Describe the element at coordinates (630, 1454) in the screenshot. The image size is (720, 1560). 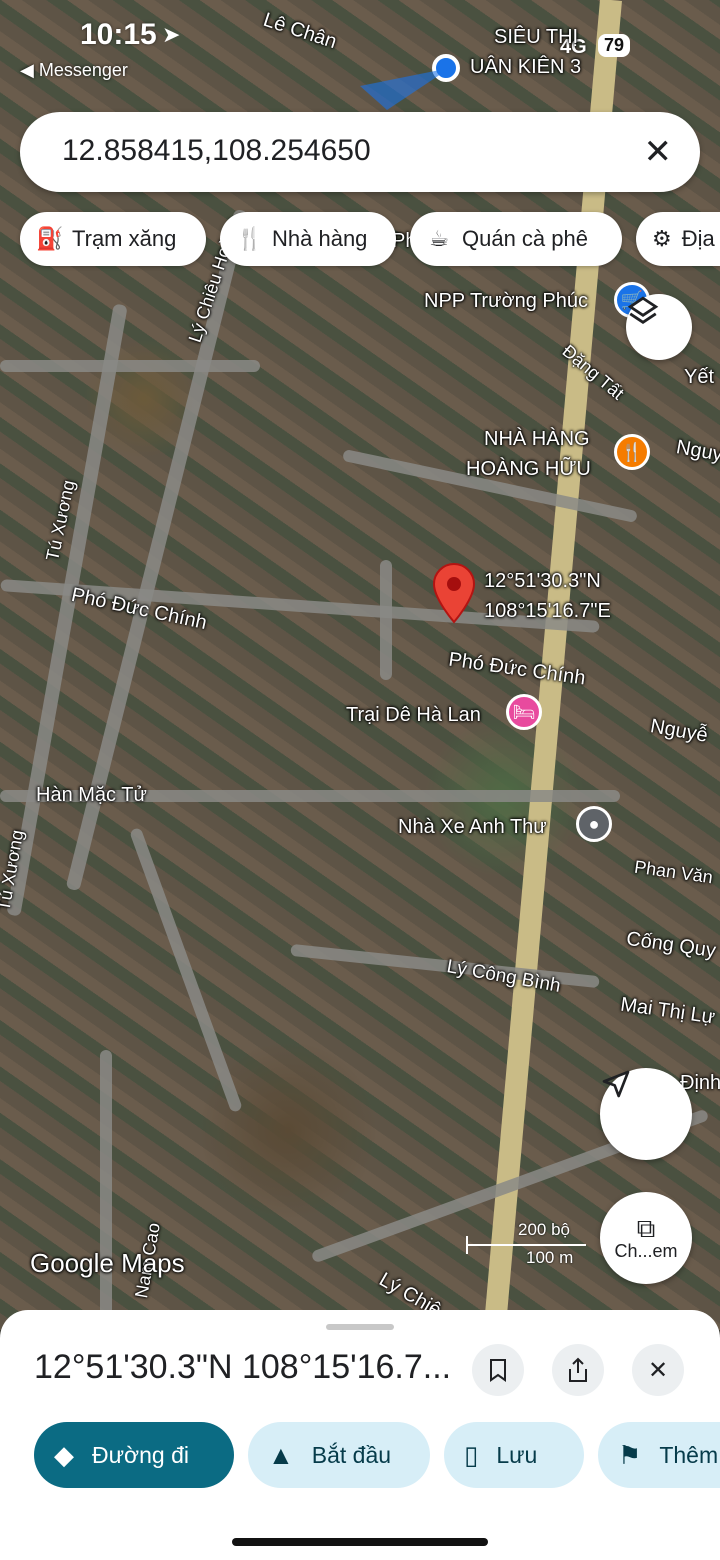
I see `flag-icon: ⚑` at that location.